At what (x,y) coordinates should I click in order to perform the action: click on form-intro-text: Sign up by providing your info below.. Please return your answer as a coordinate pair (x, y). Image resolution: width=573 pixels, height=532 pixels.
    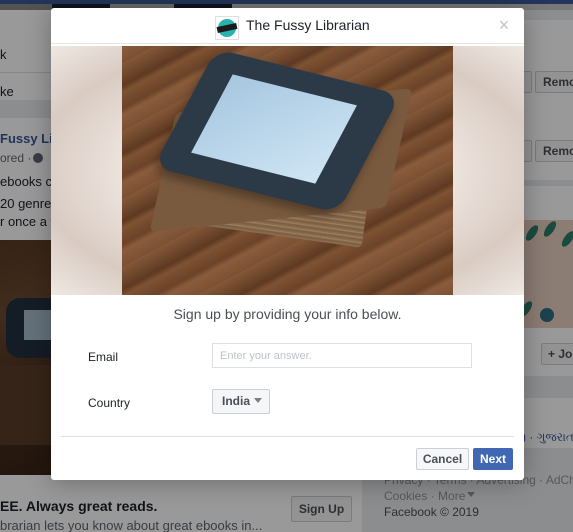
    Looking at the image, I should click on (287, 314).